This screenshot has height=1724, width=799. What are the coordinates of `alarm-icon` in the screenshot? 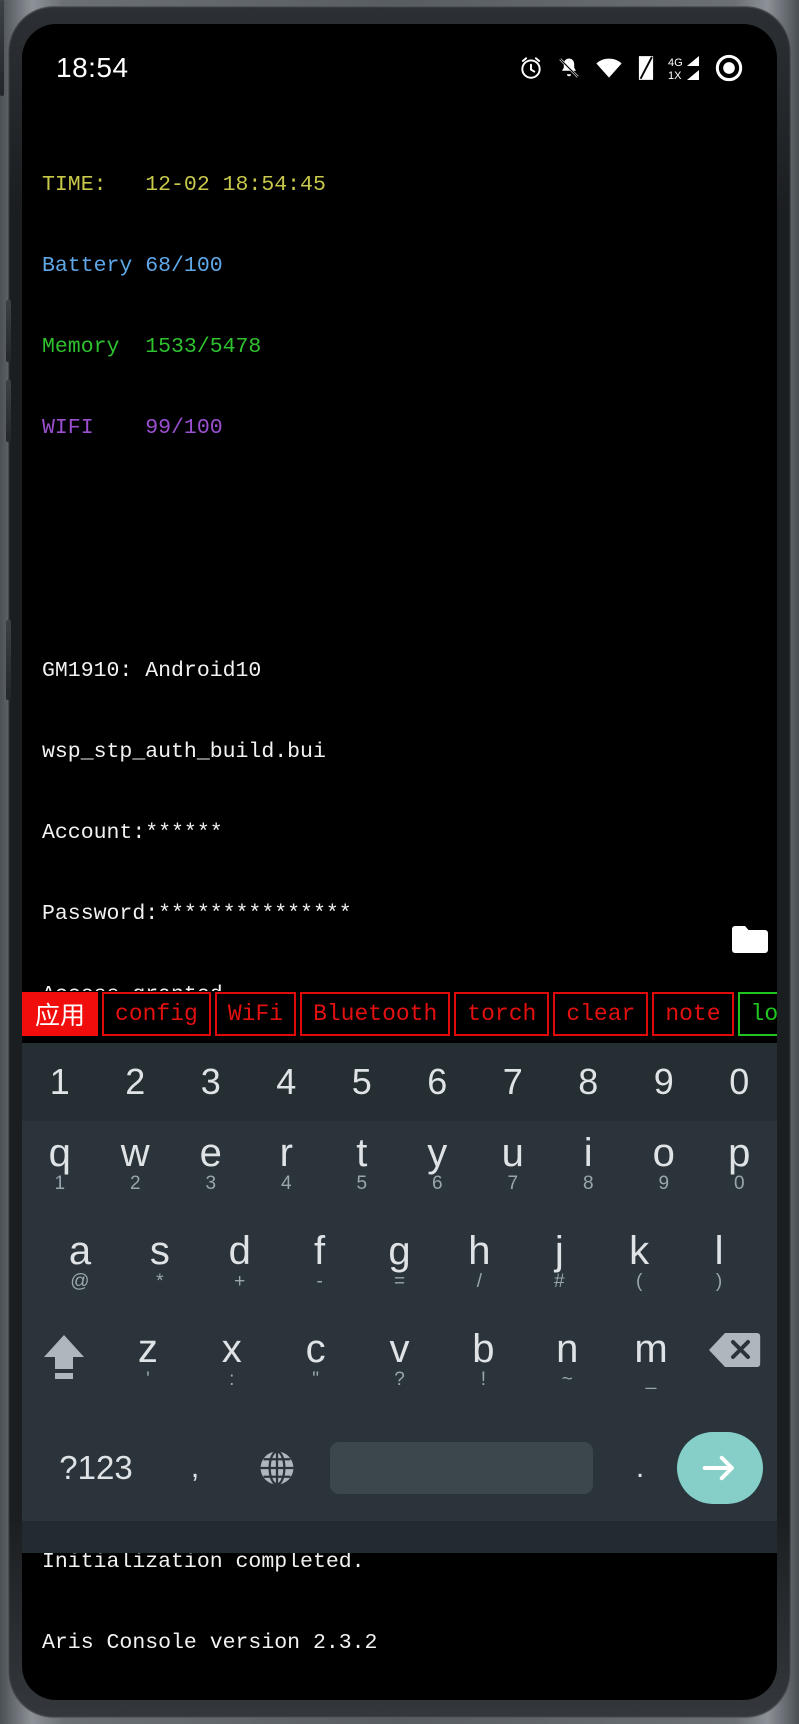 It's located at (531, 68).